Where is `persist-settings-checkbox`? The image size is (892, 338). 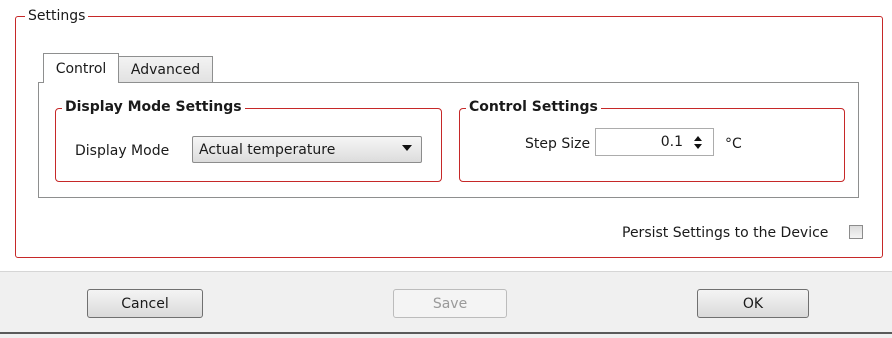
persist-settings-checkbox is located at coordinates (856, 232).